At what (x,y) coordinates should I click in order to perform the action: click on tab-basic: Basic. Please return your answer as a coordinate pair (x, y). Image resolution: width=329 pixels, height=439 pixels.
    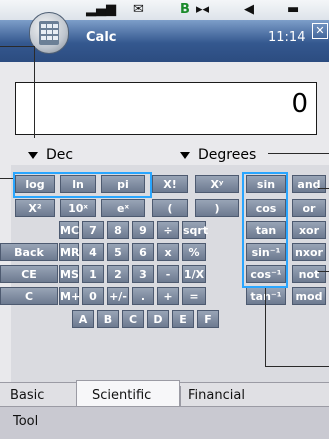
    Looking at the image, I should click on (27, 396).